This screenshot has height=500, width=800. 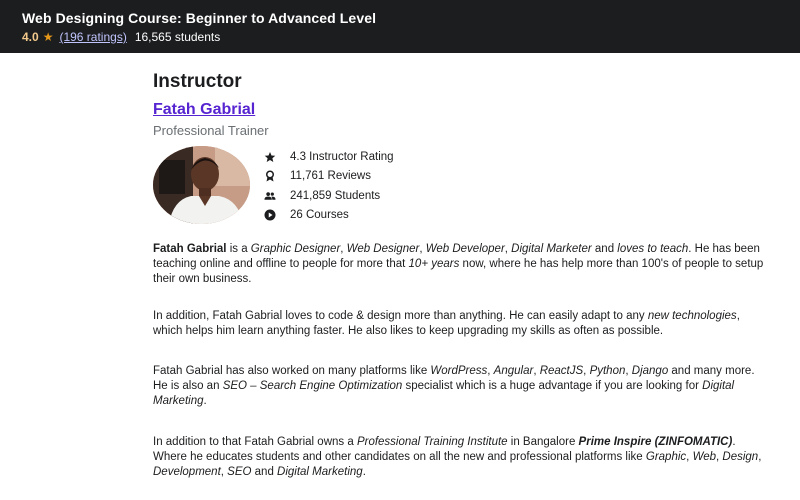 What do you see at coordinates (187, 472) in the screenshot?
I see `bio-text-run: Development` at bounding box center [187, 472].